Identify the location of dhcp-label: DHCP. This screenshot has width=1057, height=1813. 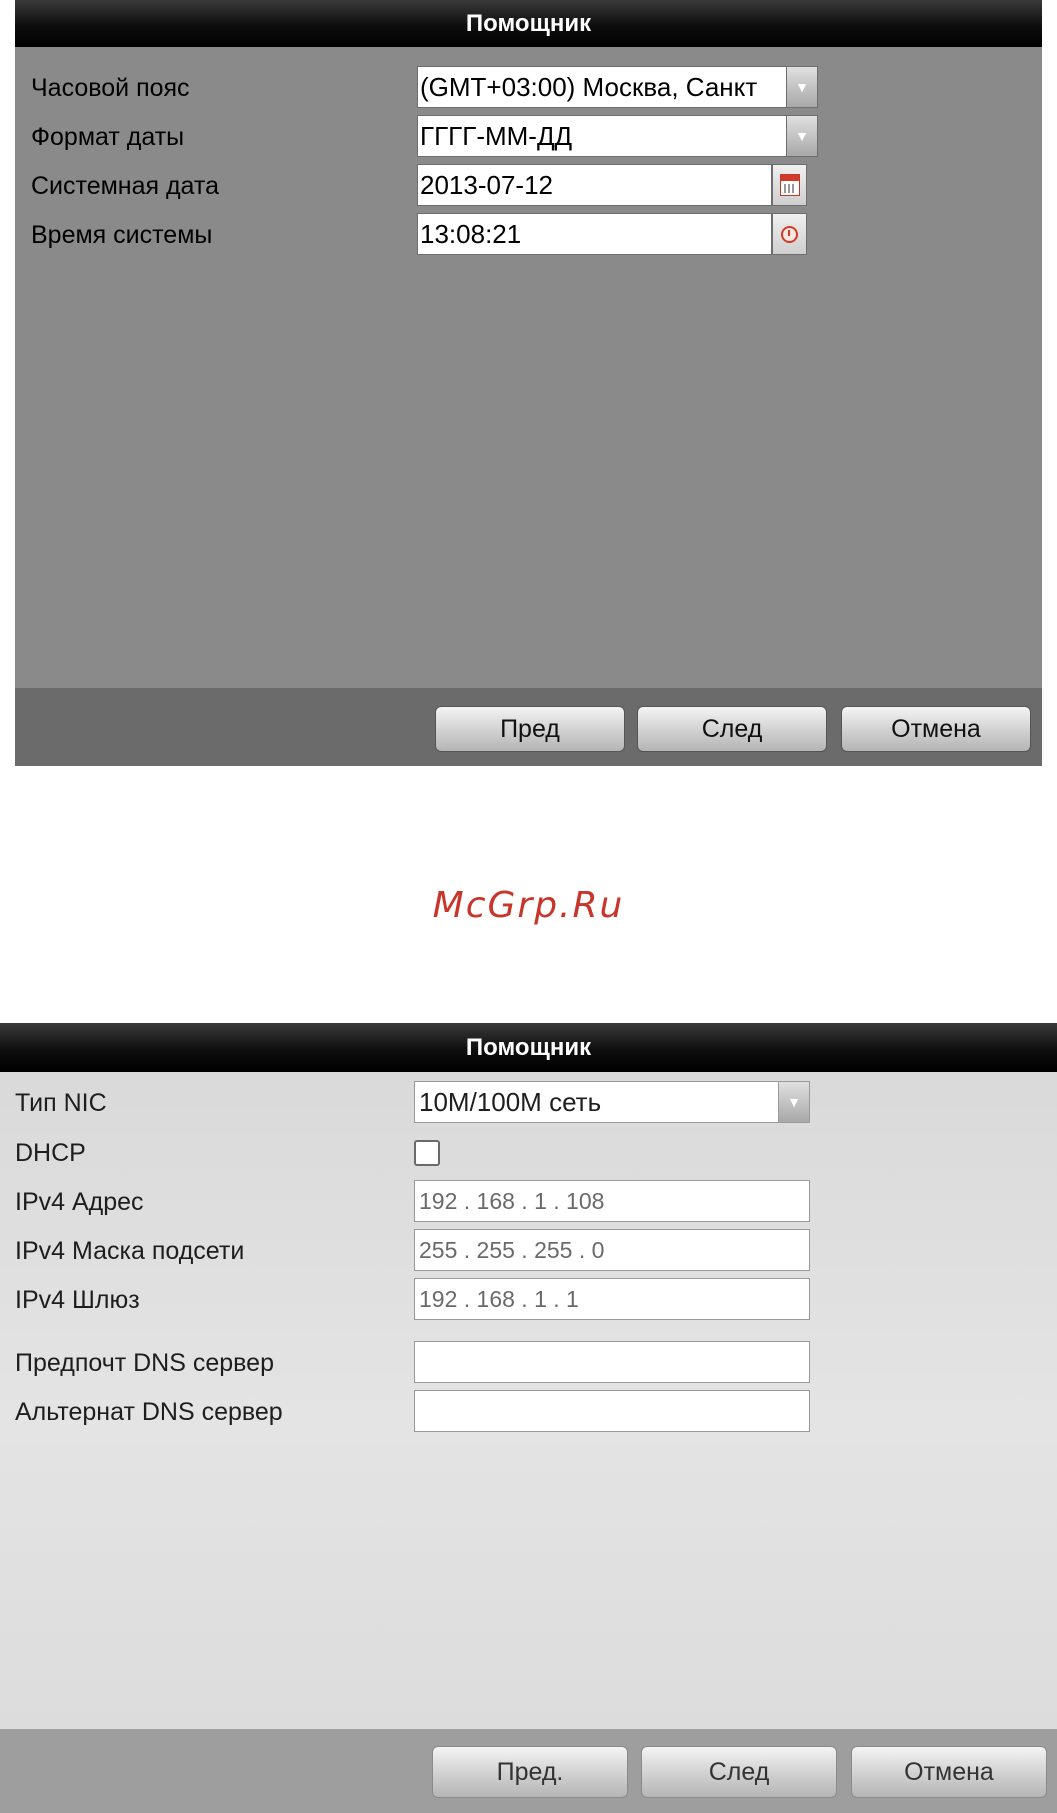
(50, 1153).